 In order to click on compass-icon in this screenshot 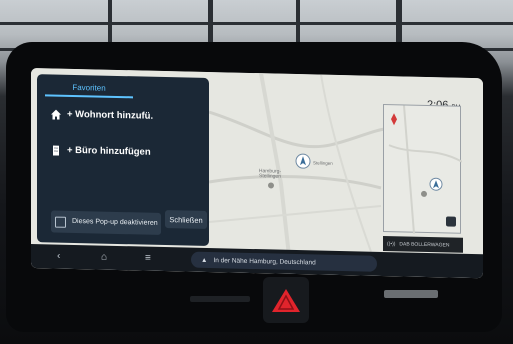, I will do `click(394, 119)`.